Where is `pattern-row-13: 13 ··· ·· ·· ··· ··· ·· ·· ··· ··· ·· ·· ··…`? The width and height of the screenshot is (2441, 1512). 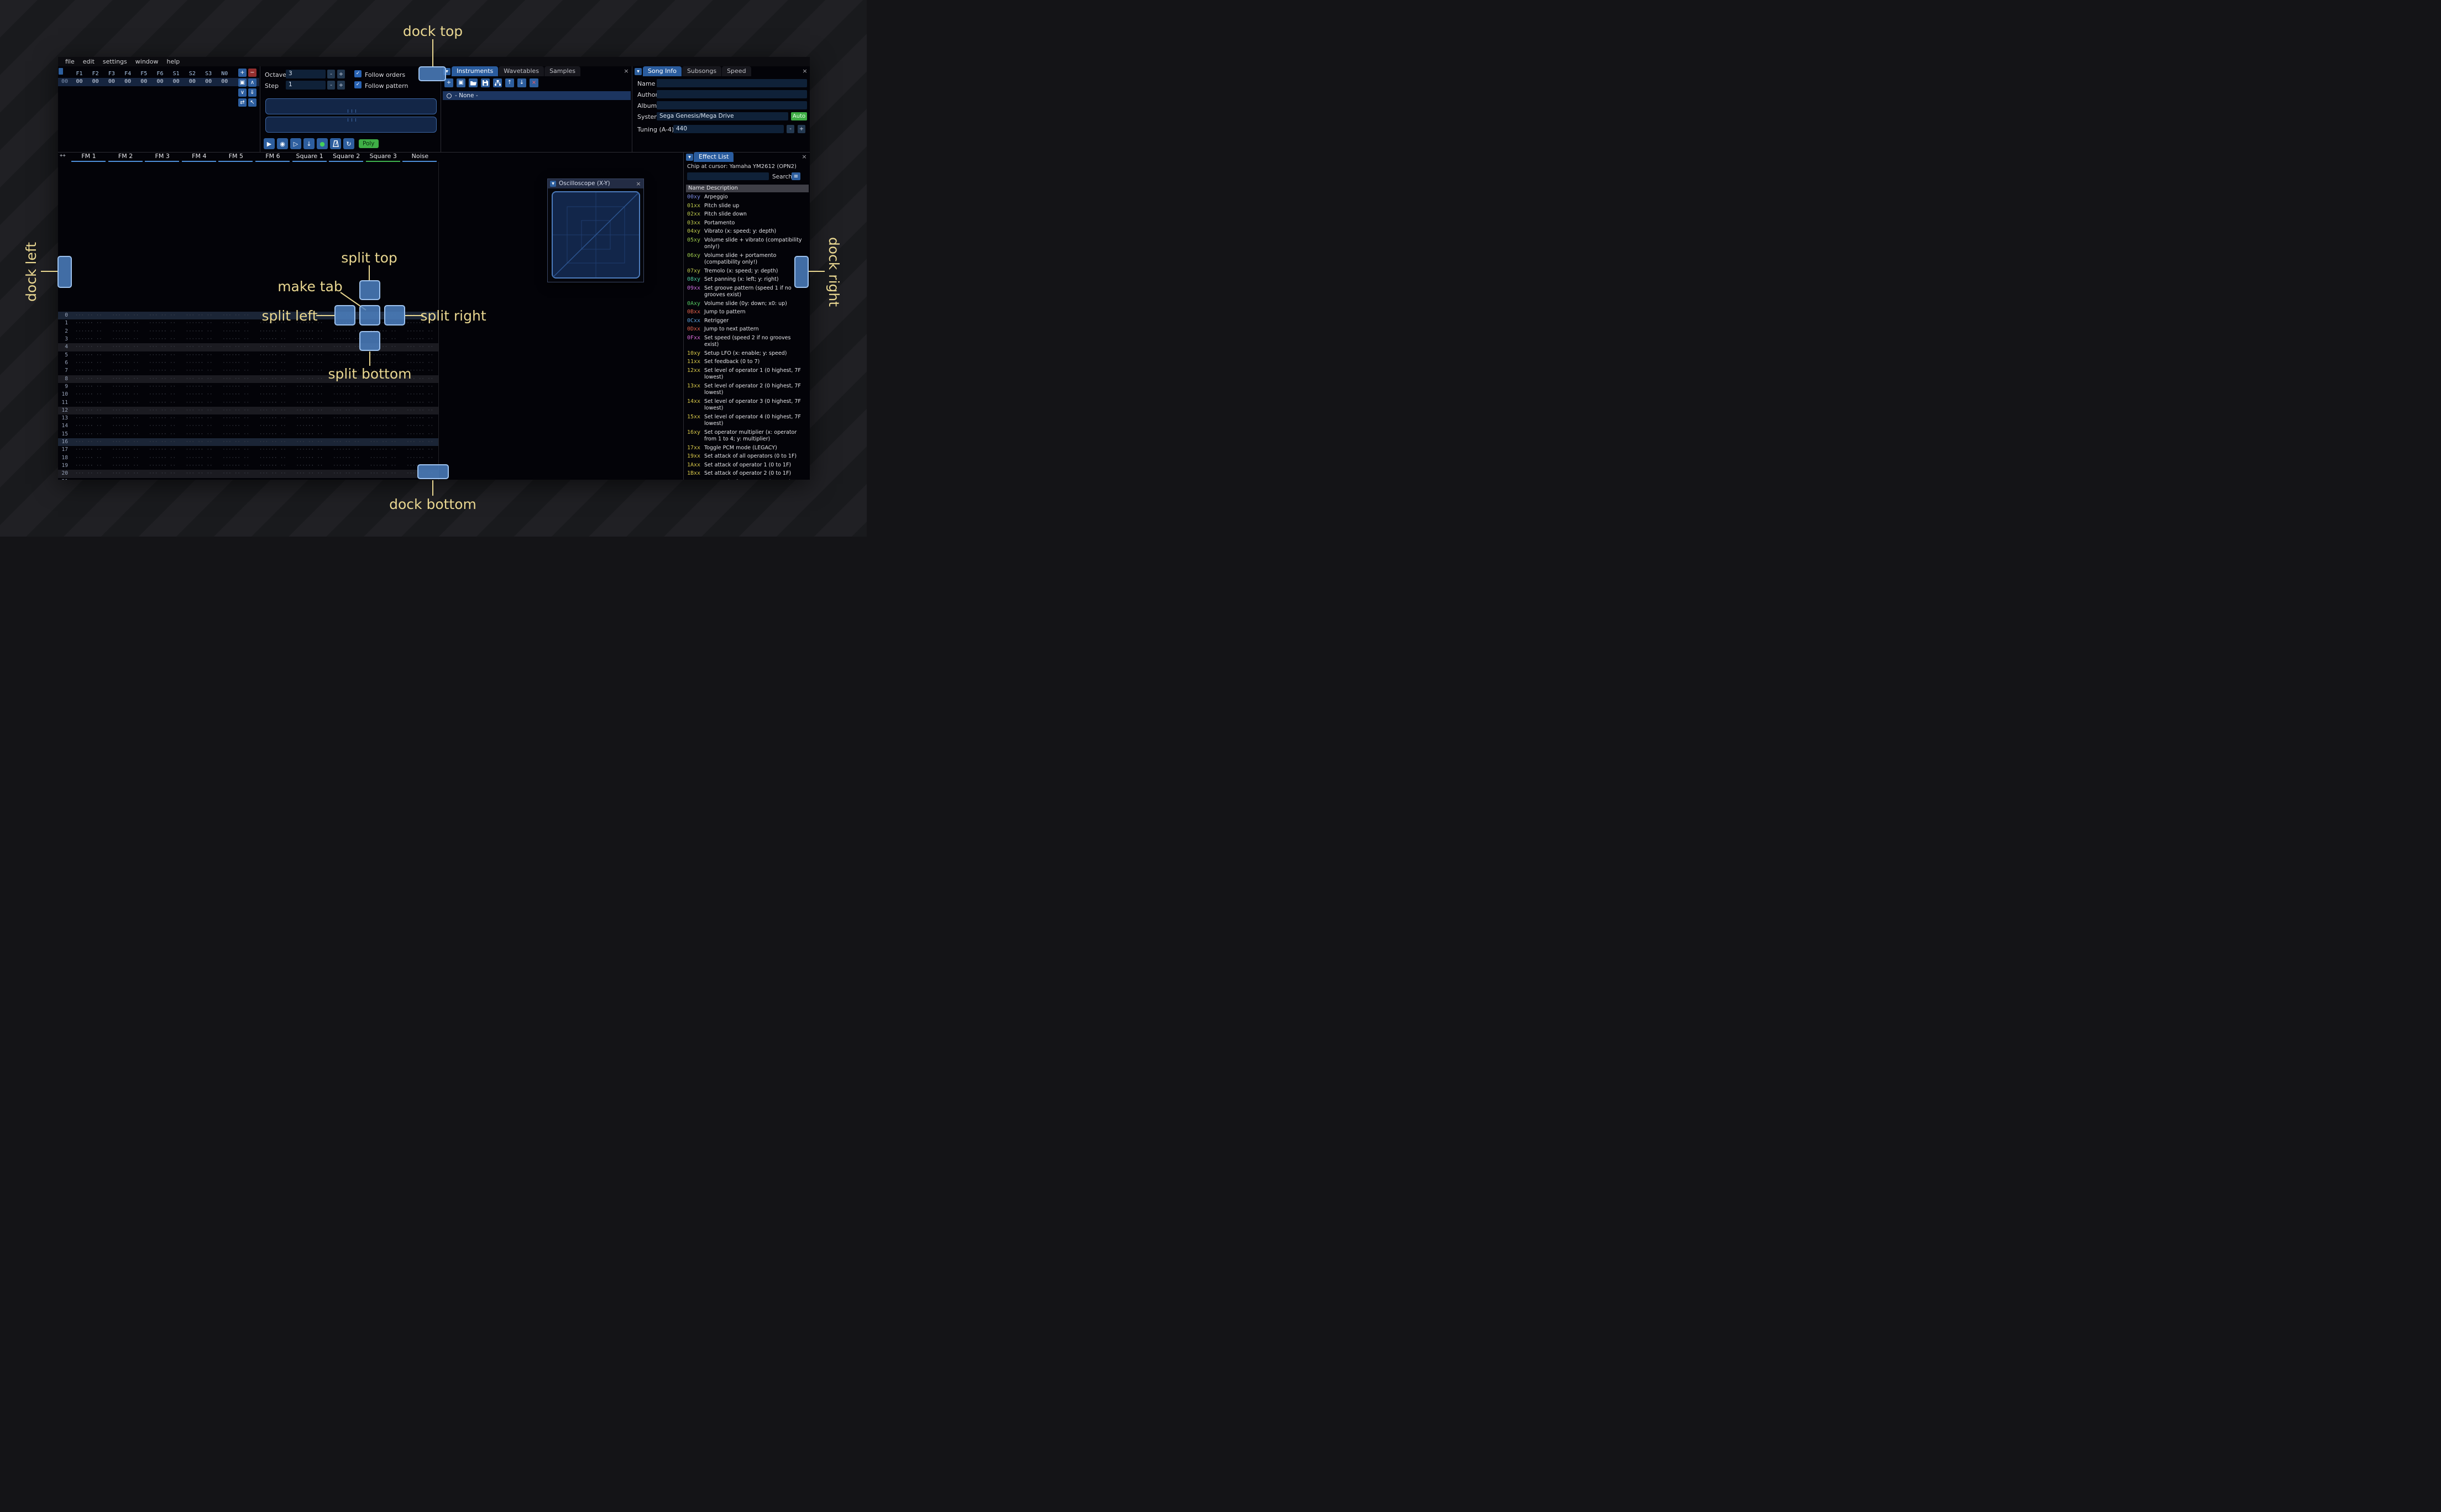
pattern-row-13: 13 ··· ·· ·· ··· ··· ·· ·· ··· ··· ·· ·· ··… is located at coordinates (248, 421).